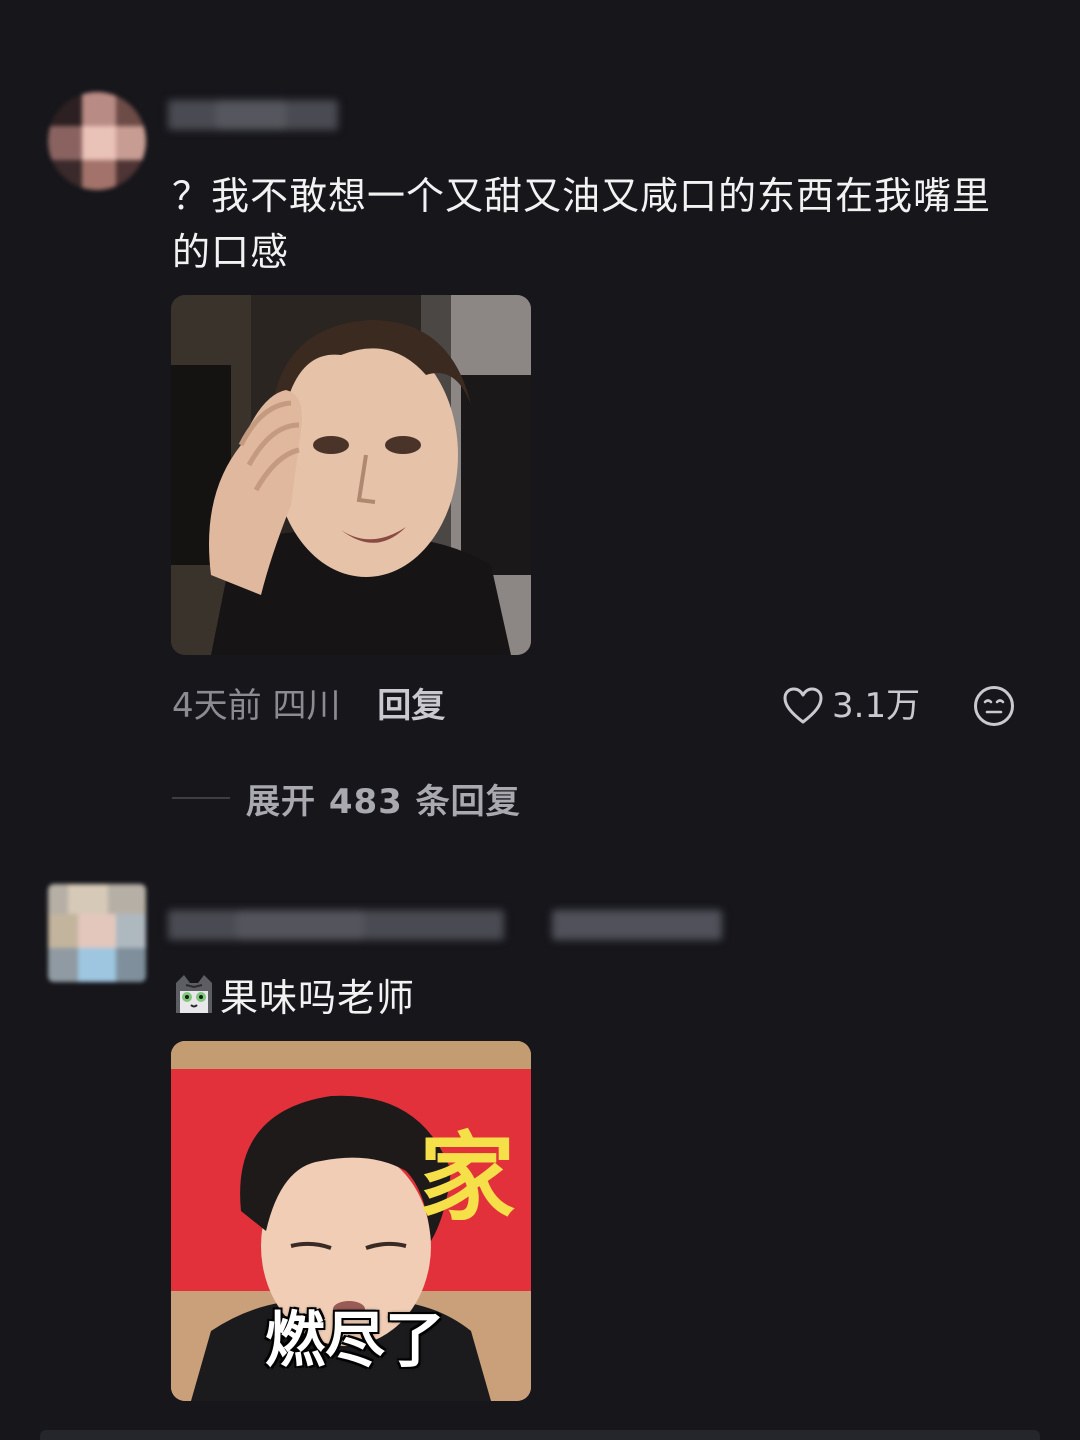  What do you see at coordinates (383, 801) in the screenshot?
I see `expand-replies-label: 展开 483 条回复` at bounding box center [383, 801].